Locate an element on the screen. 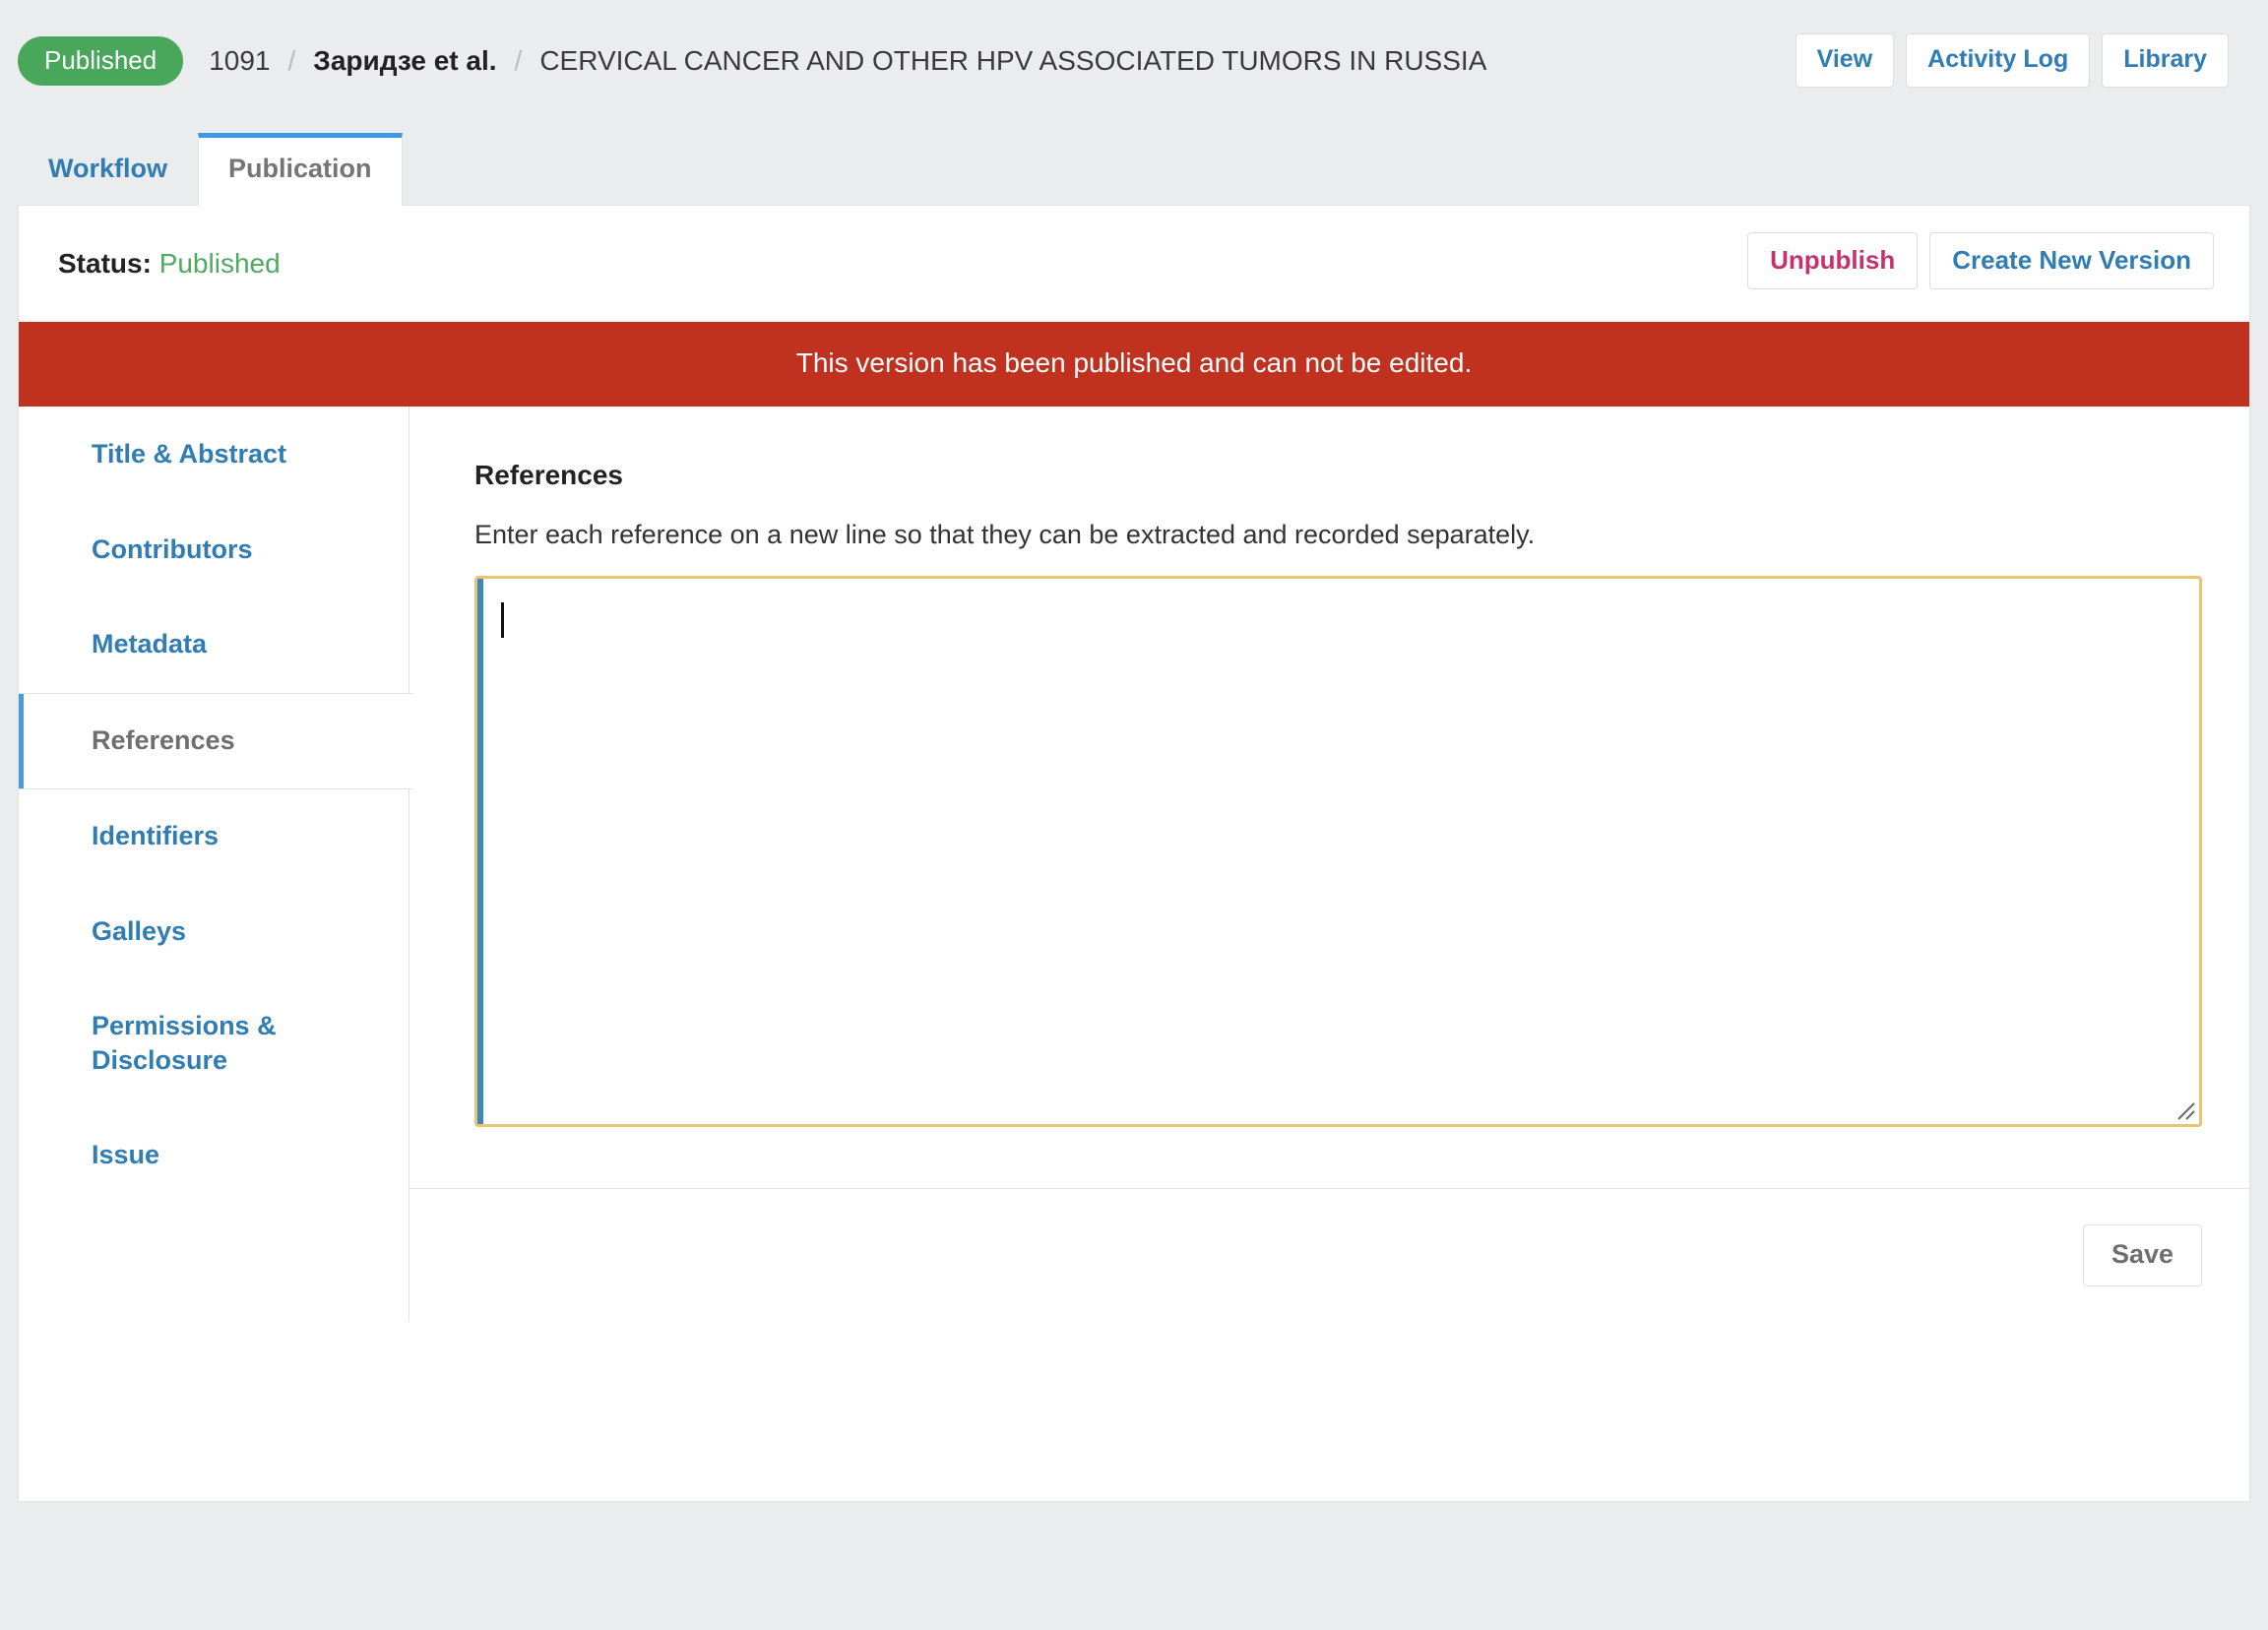  activity-log-button: Activity Log is located at coordinates (1998, 60).